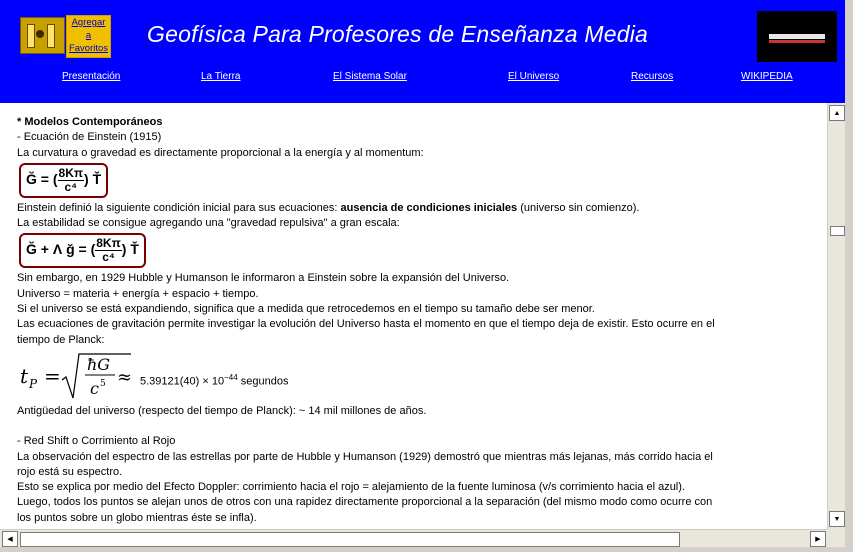 The height and width of the screenshot is (552, 853). What do you see at coordinates (98, 364) in the screenshot?
I see `svg-text: ħG` at bounding box center [98, 364].